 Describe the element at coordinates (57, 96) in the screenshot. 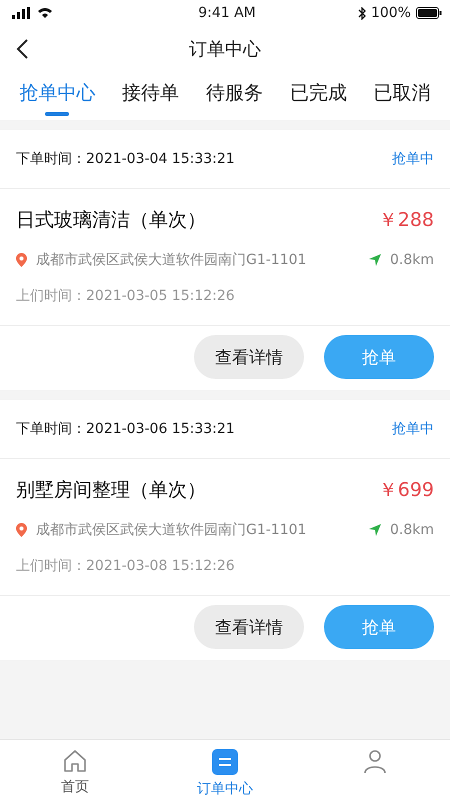

I see `tab: 抢单中心` at that location.